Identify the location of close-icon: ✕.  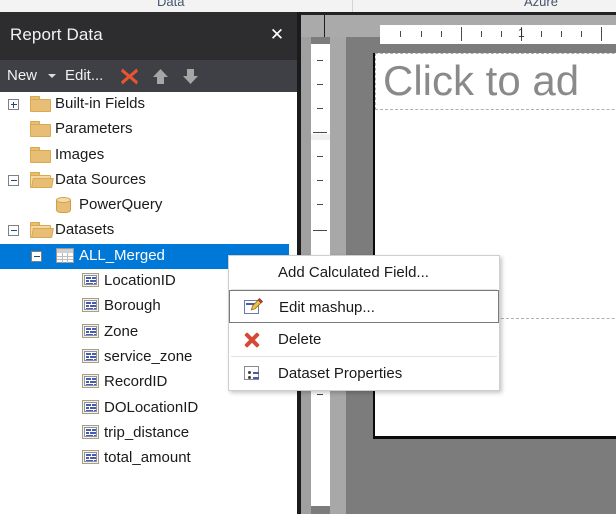
(277, 35).